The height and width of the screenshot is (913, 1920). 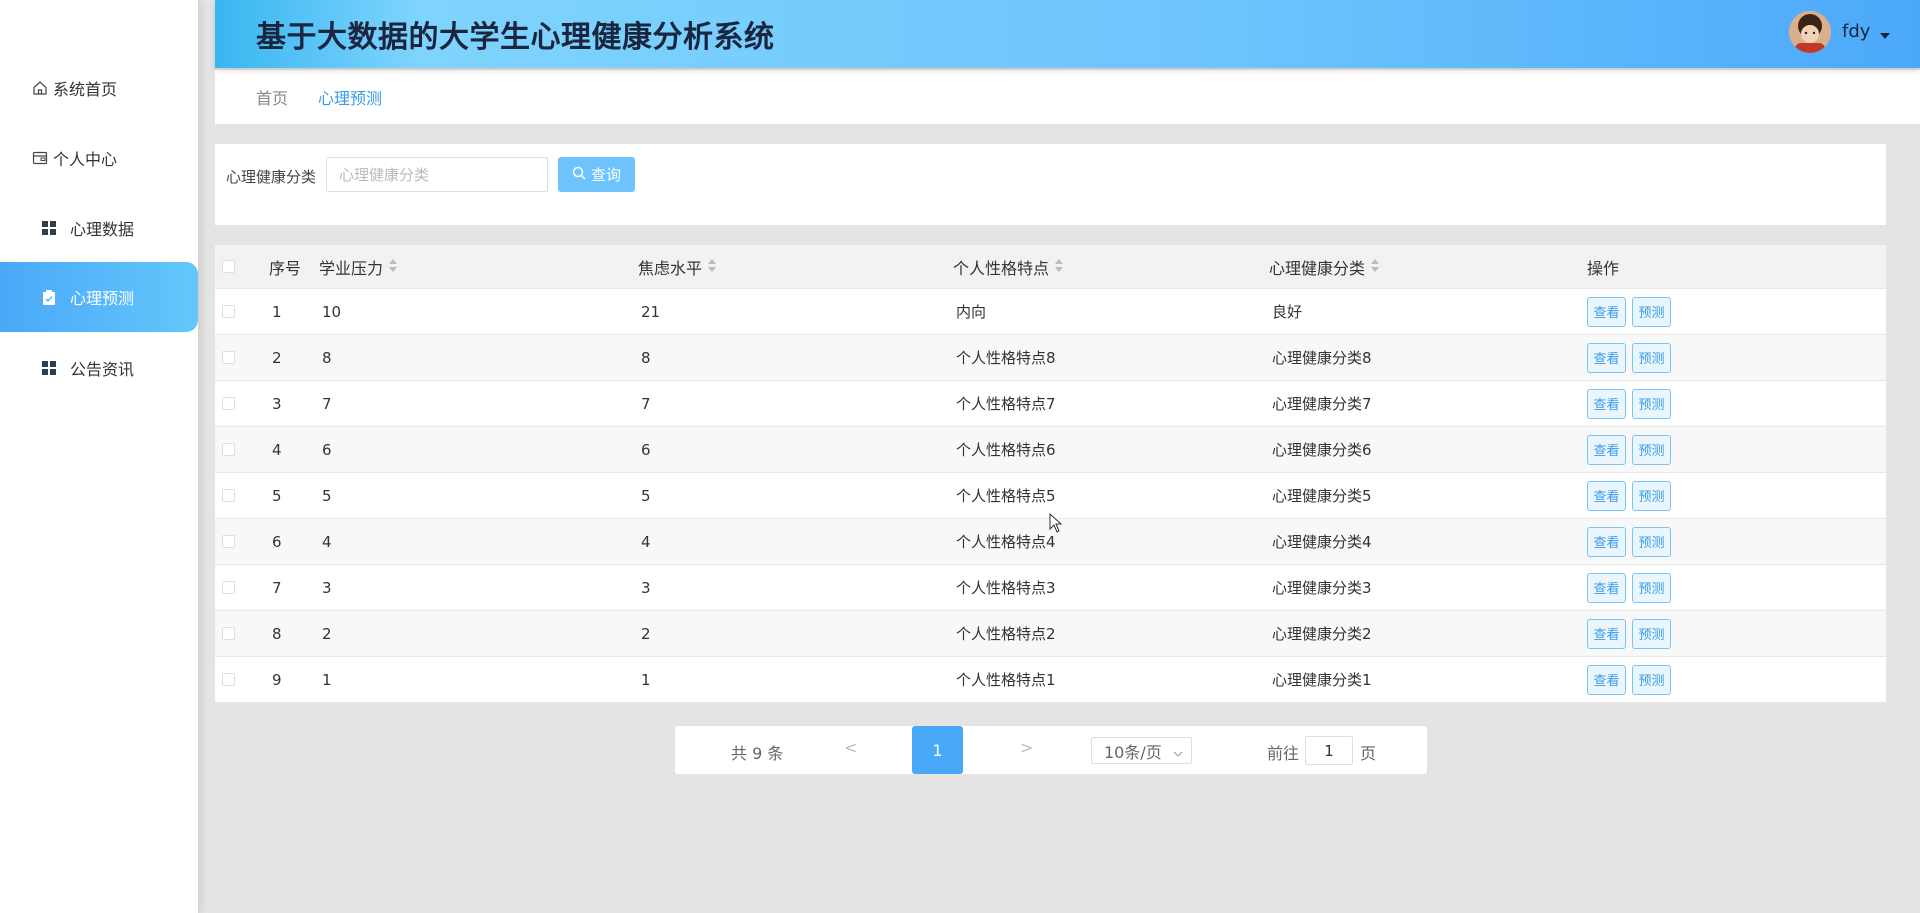 I want to click on cell-anxiety-level: 8, so click(x=646, y=357).